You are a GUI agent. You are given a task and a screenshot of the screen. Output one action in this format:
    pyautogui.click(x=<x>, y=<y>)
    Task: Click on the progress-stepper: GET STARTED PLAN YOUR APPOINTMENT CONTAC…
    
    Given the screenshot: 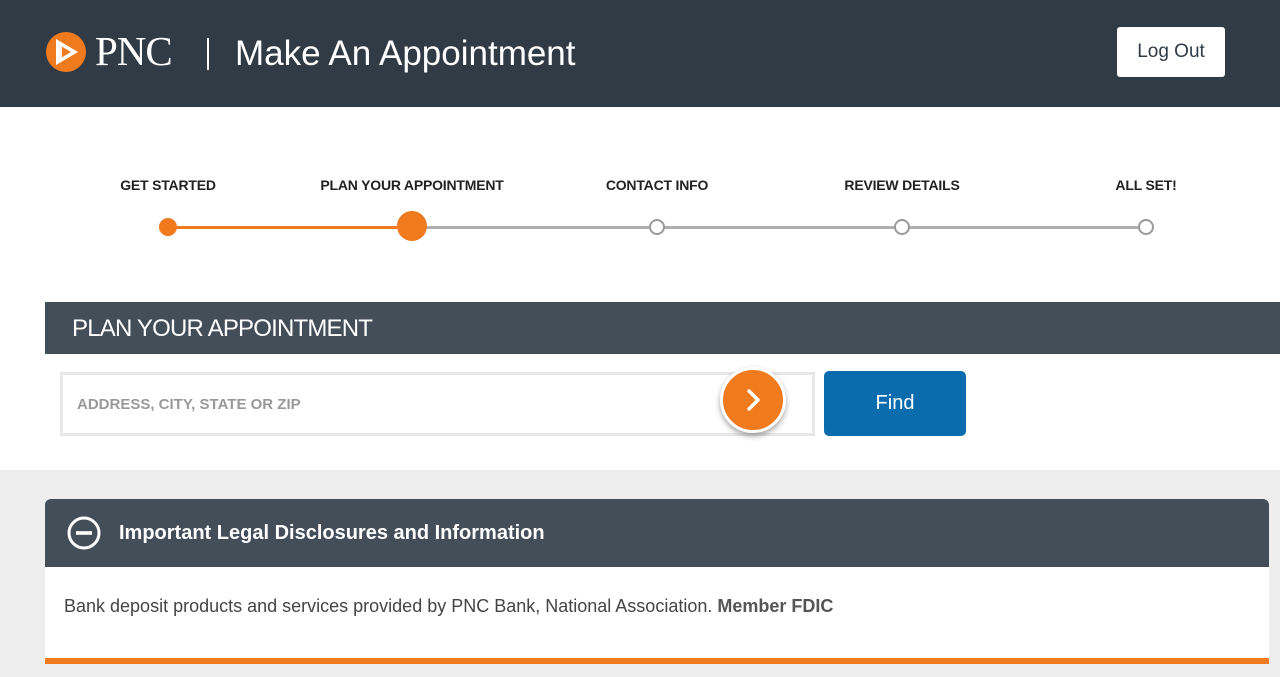 What is the action you would take?
    pyautogui.click(x=640, y=205)
    